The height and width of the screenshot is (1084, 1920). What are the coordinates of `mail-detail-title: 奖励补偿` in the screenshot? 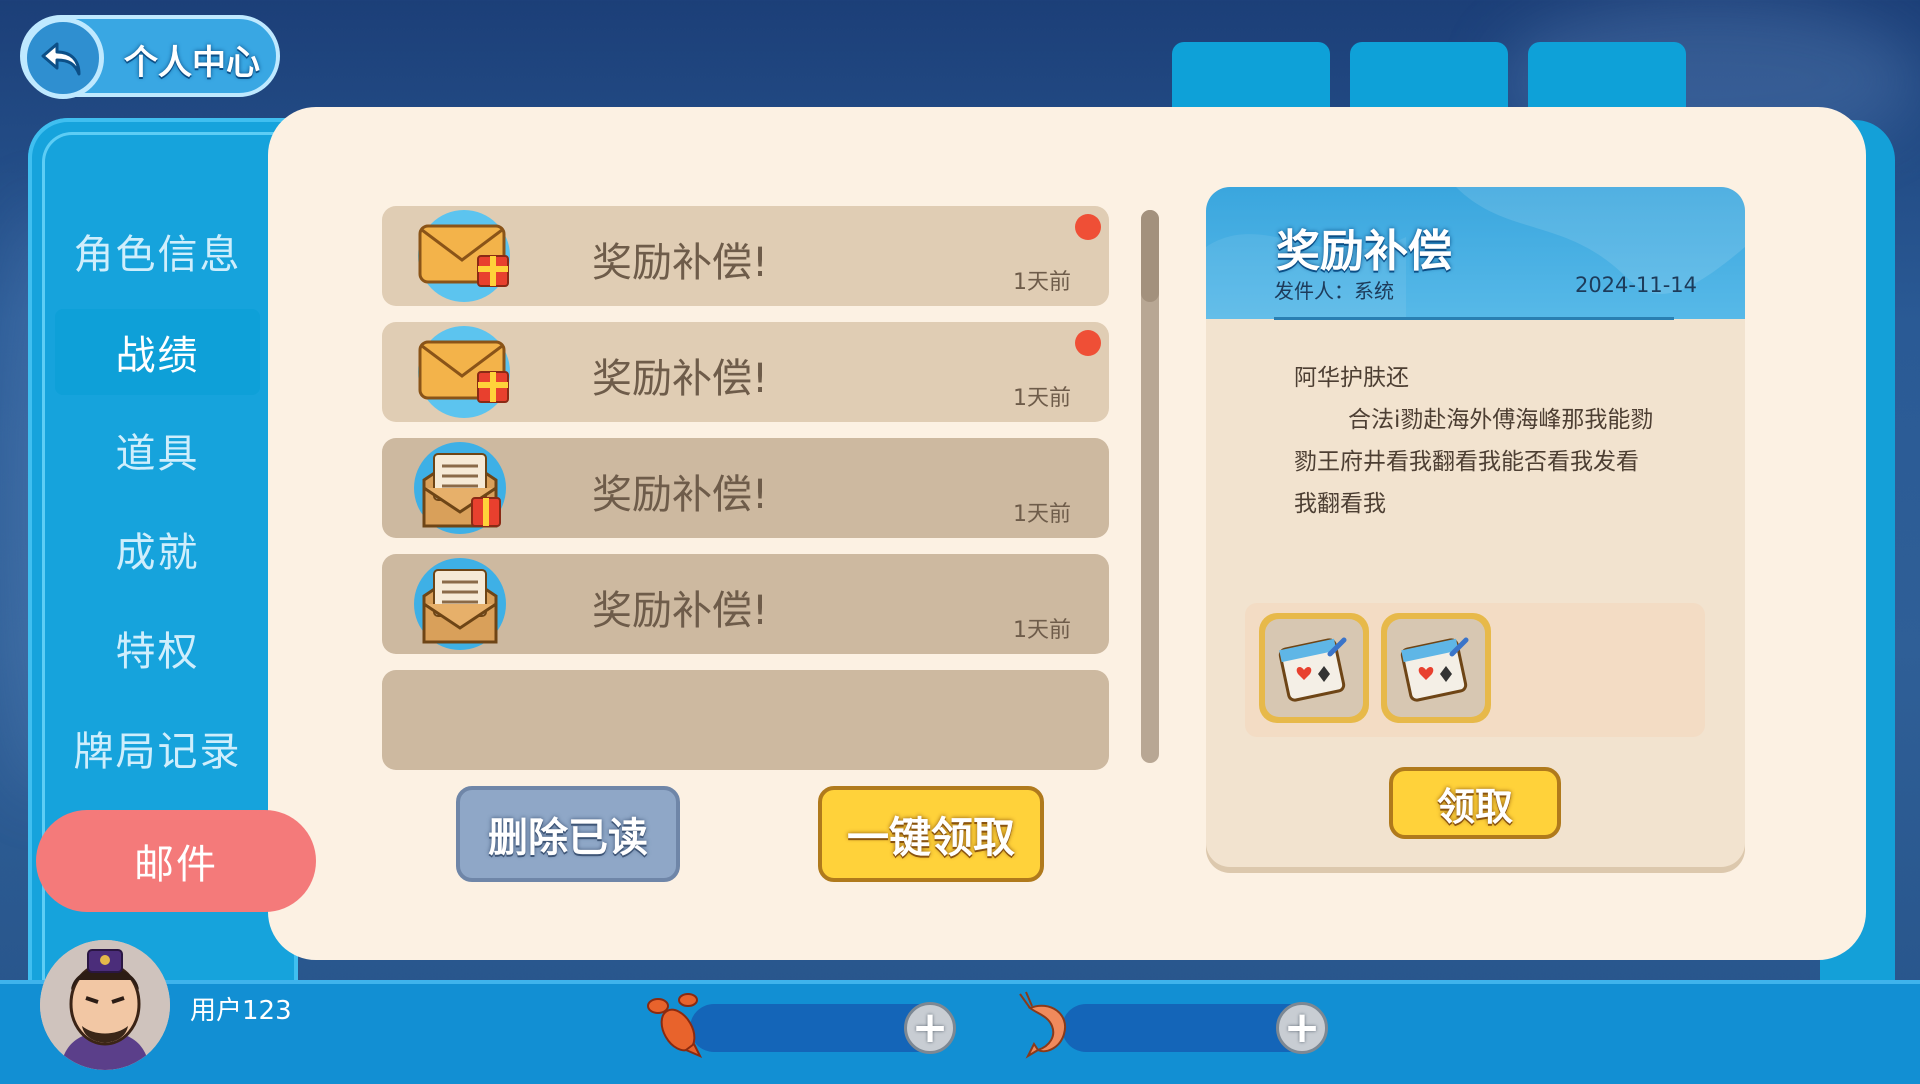 It's located at (1364, 251).